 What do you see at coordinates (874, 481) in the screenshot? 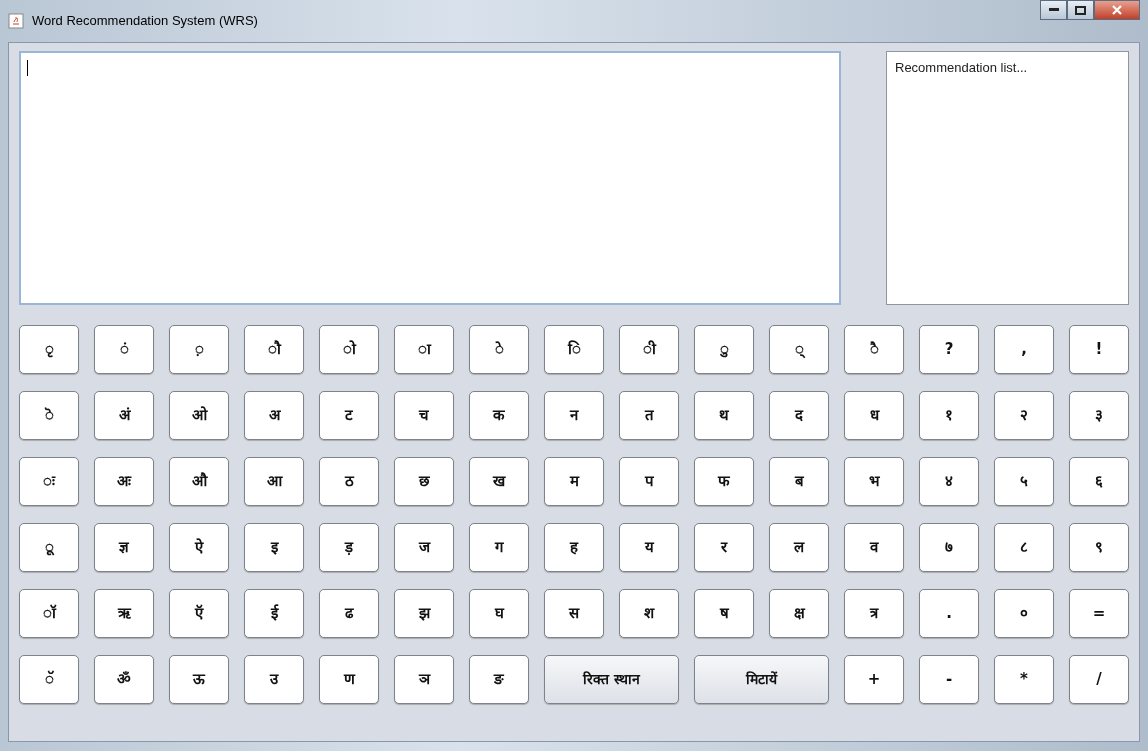
I see `keyboard-key: भ` at bounding box center [874, 481].